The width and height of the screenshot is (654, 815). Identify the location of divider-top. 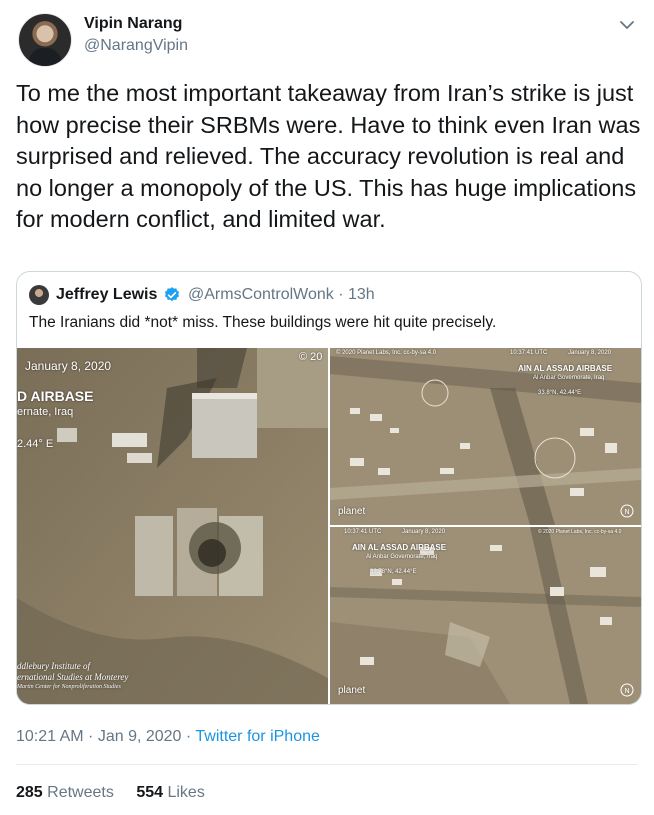
(327, 764).